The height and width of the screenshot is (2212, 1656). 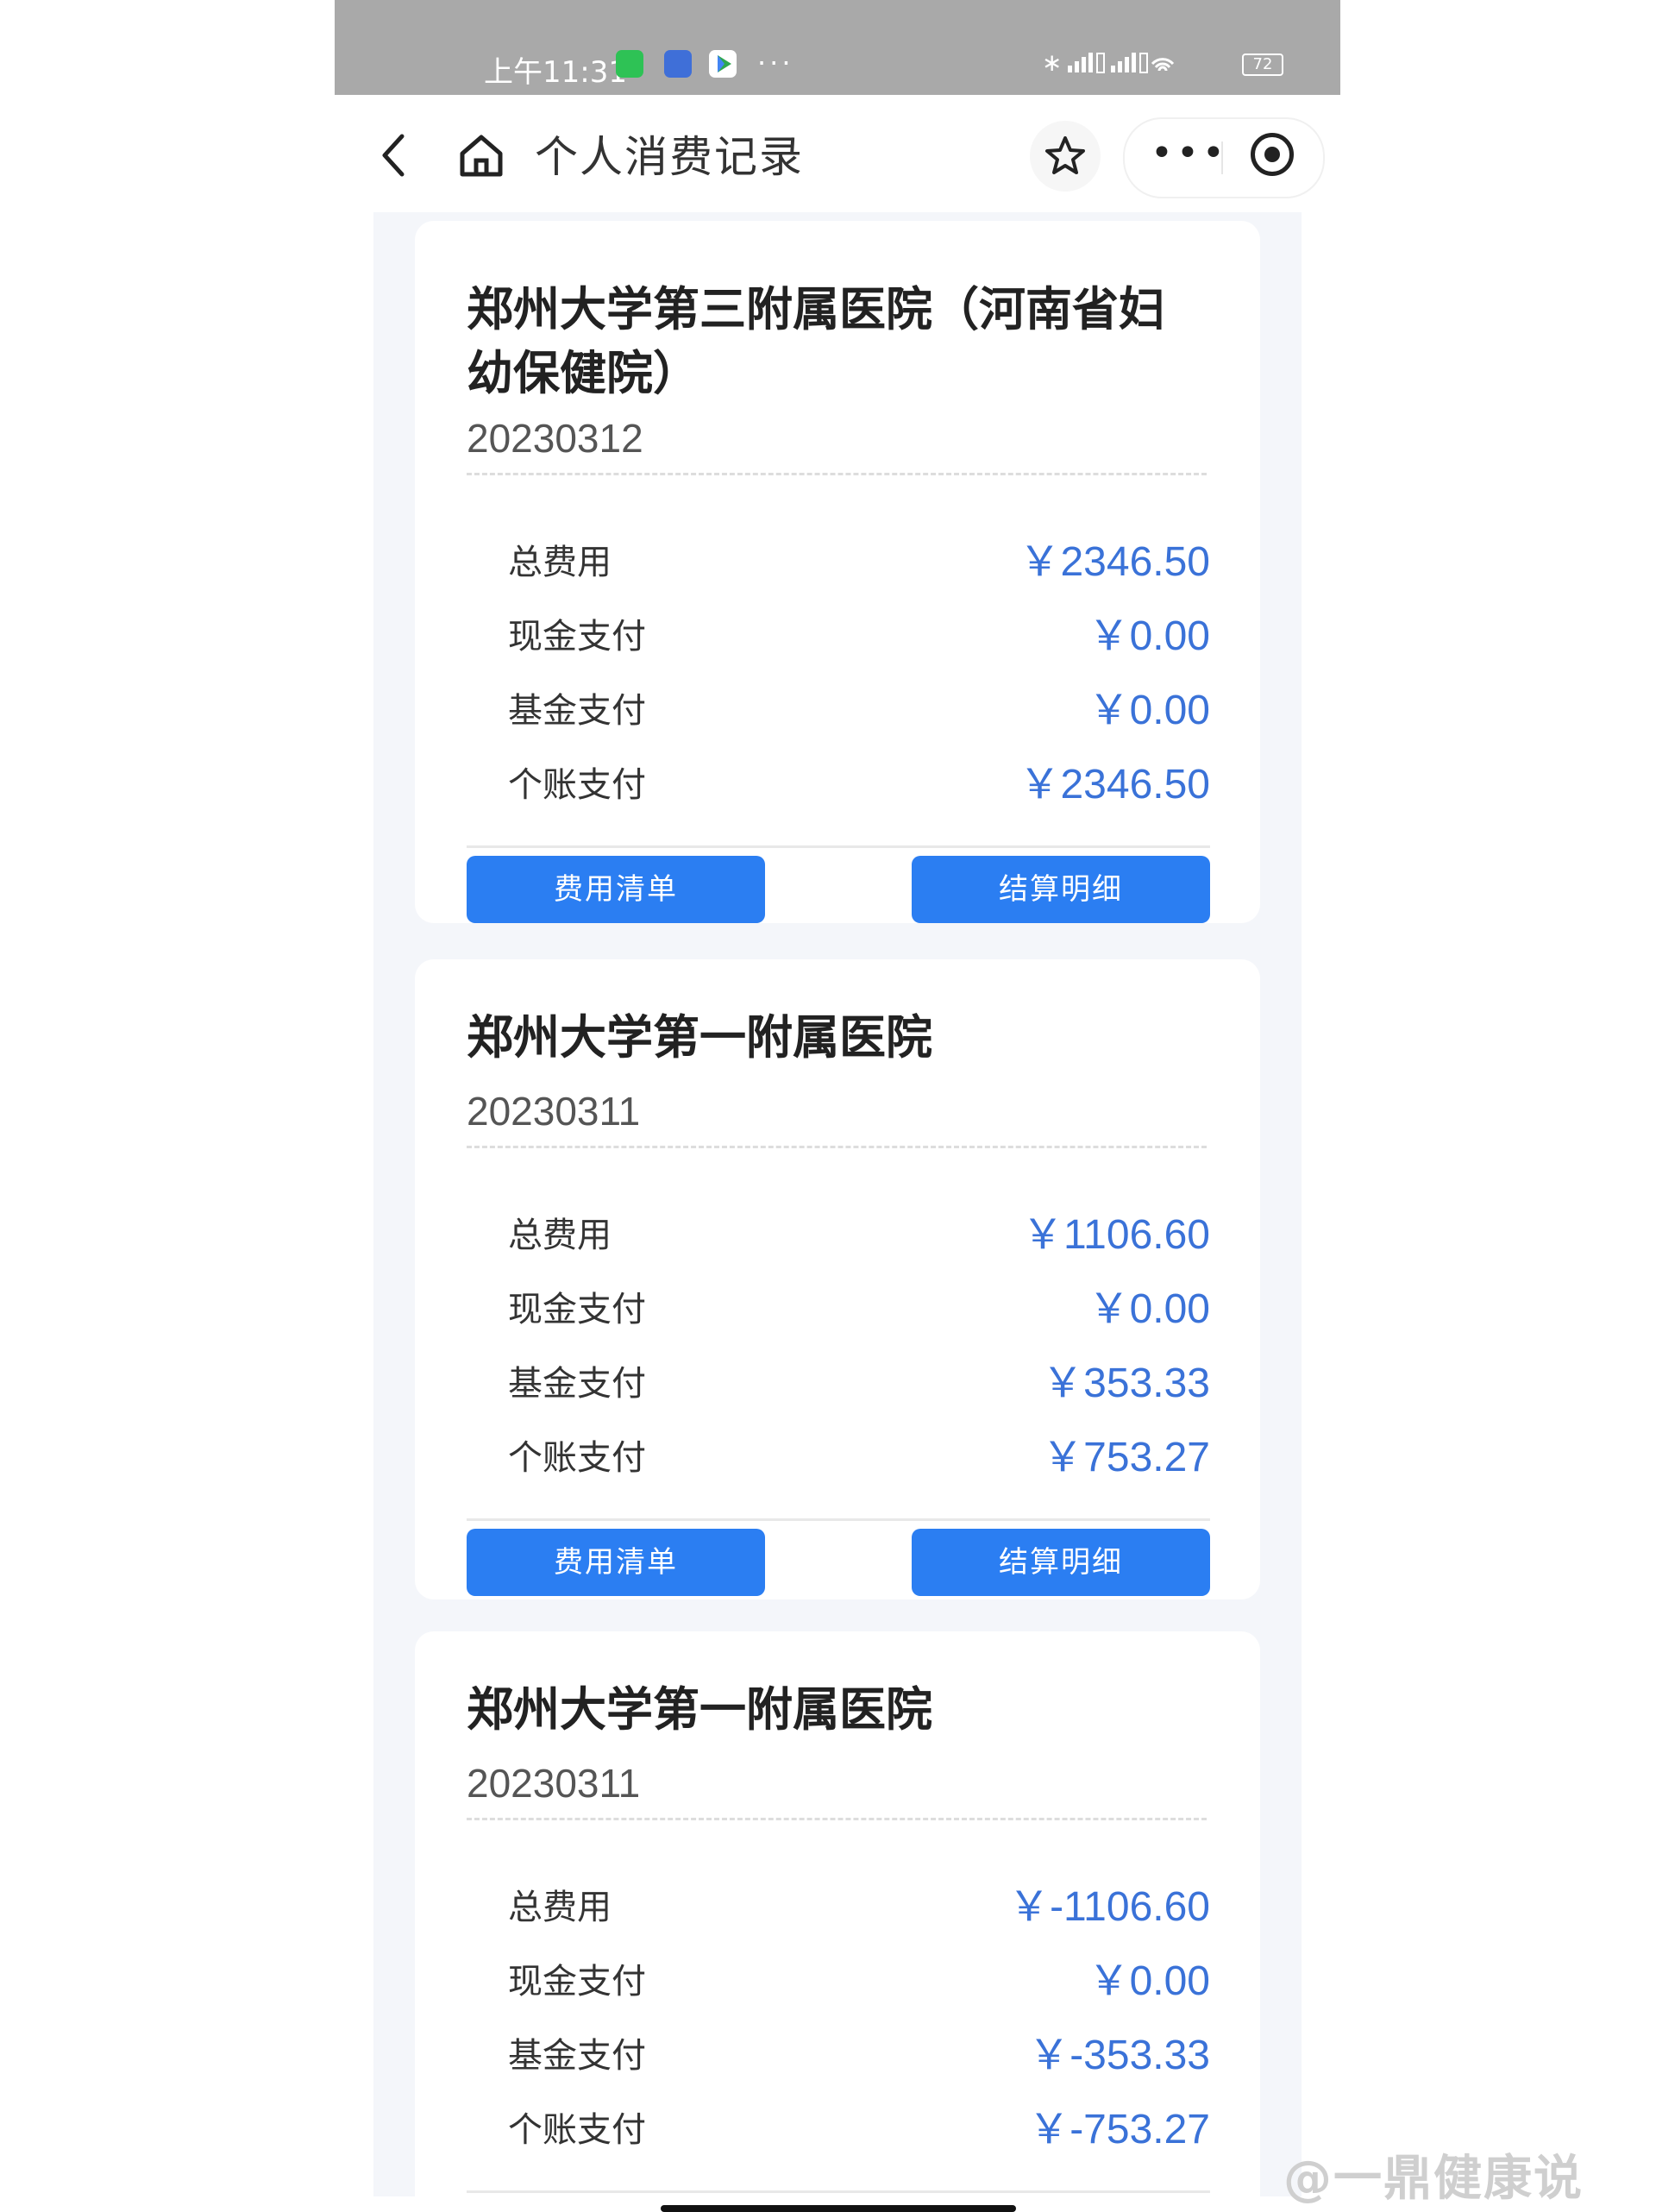 I want to click on status-more-icon: ···, so click(x=776, y=63).